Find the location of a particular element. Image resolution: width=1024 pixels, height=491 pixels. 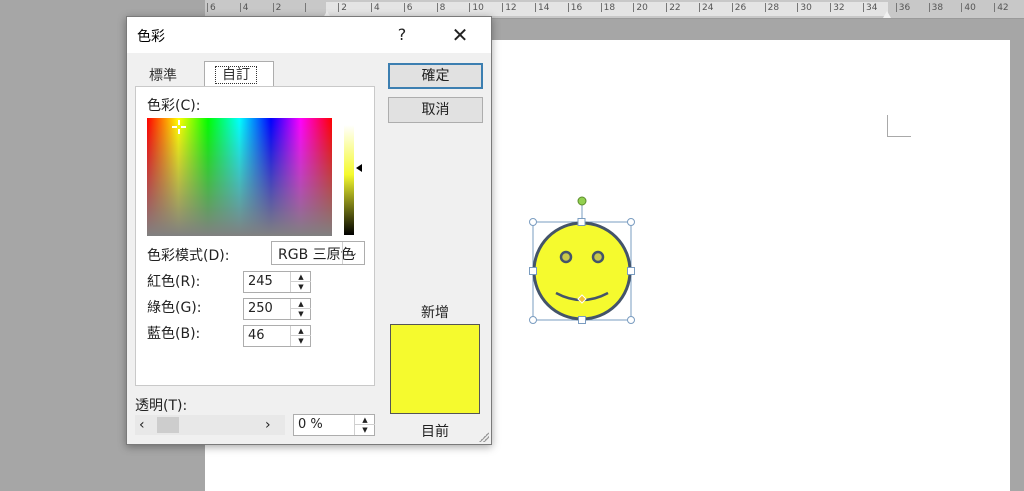

ruler-tick: 38 is located at coordinates (935, 8).